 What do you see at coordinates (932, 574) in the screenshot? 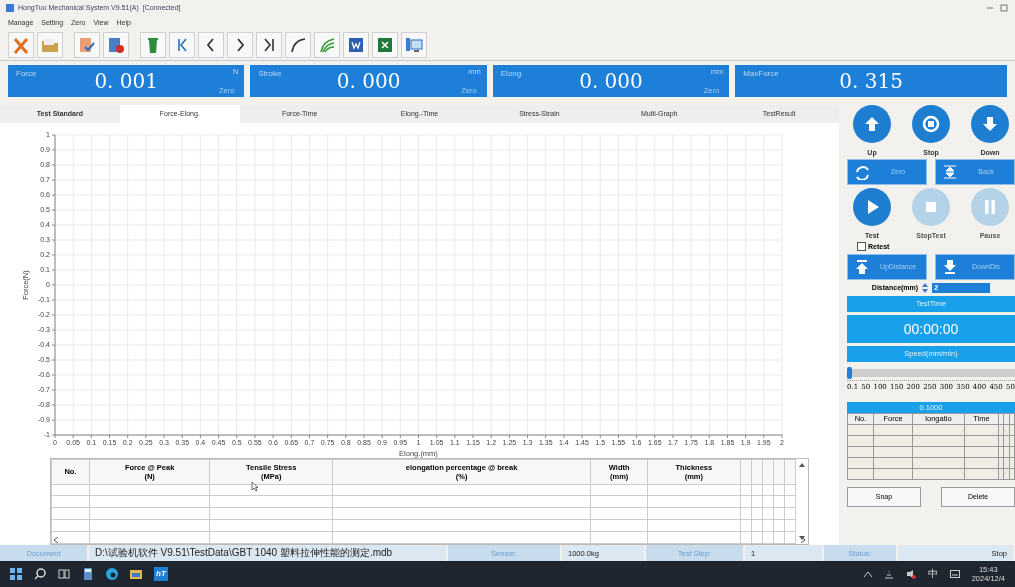
I see `input-method-indicator: 中` at bounding box center [932, 574].